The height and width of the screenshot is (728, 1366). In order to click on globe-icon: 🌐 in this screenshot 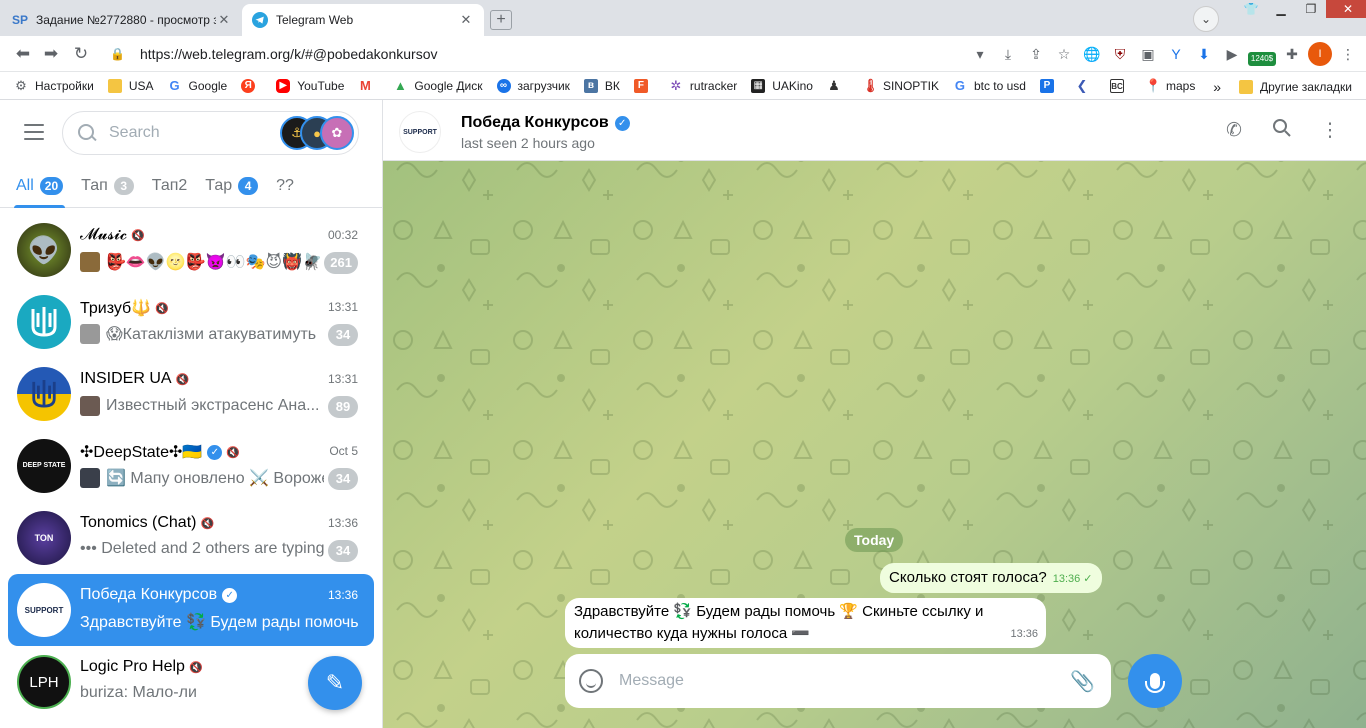, I will do `click(1092, 54)`.